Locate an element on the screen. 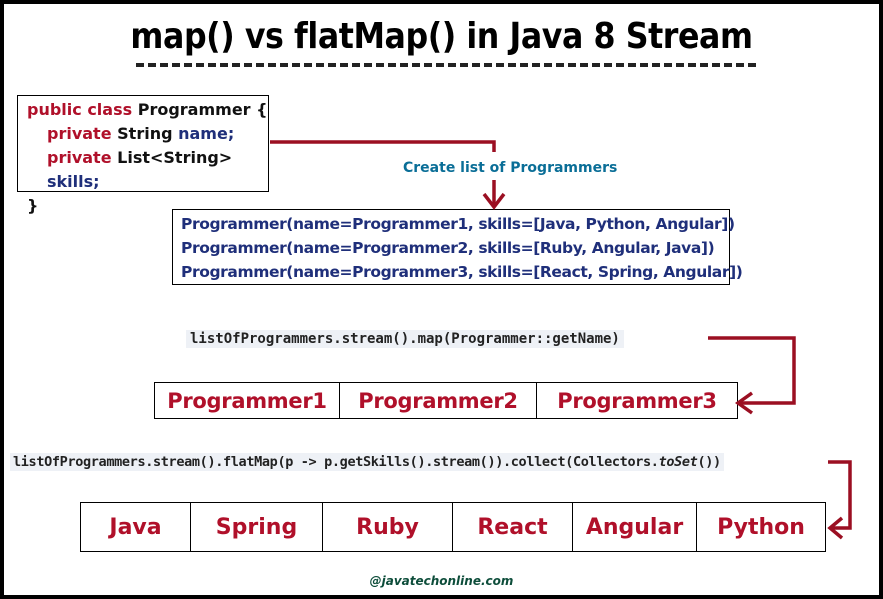  map-result-row: Programmer1 Programmer2 Programmer3 is located at coordinates (446, 400).